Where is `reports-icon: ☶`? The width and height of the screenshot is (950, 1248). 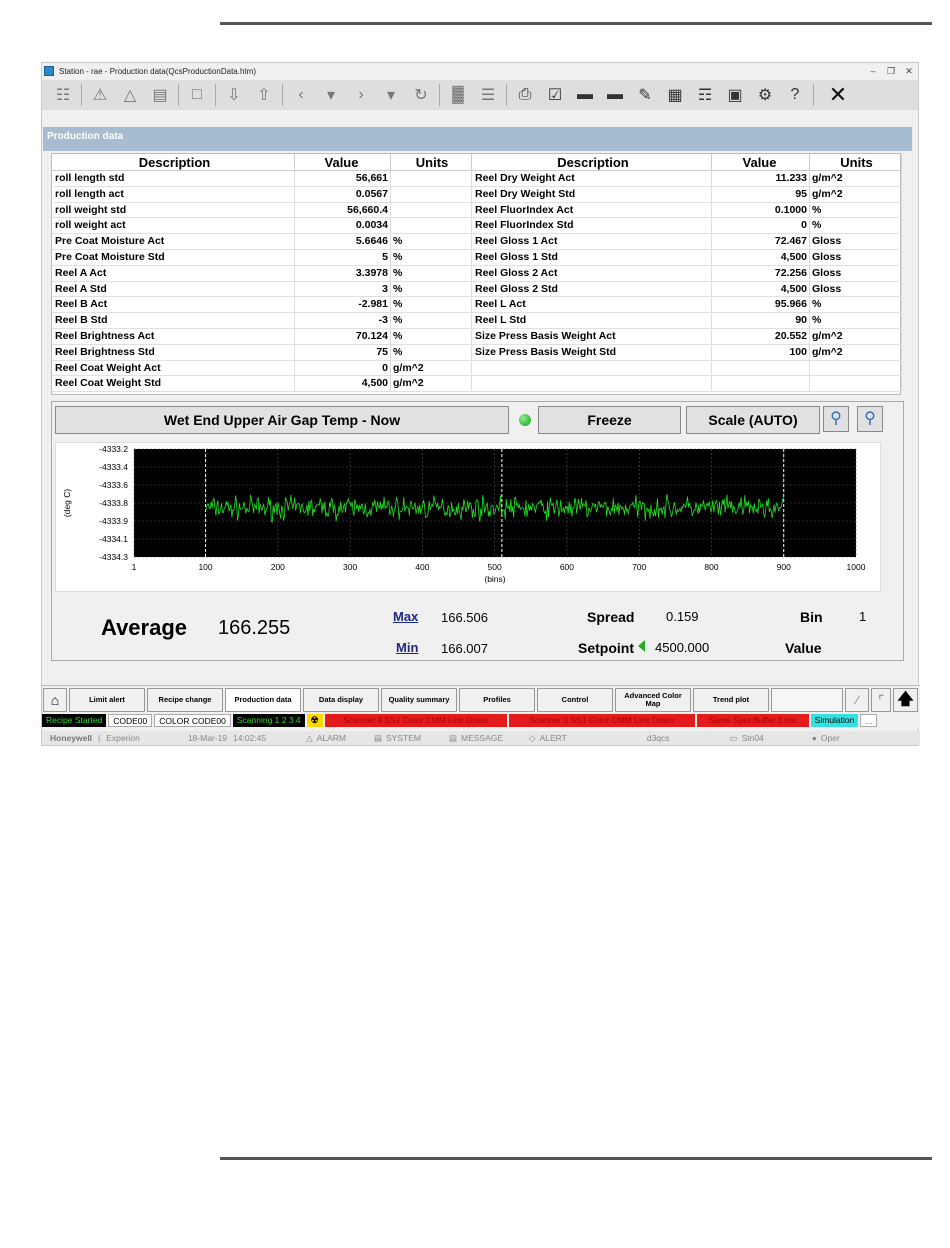
reports-icon: ☶ is located at coordinates (705, 95).